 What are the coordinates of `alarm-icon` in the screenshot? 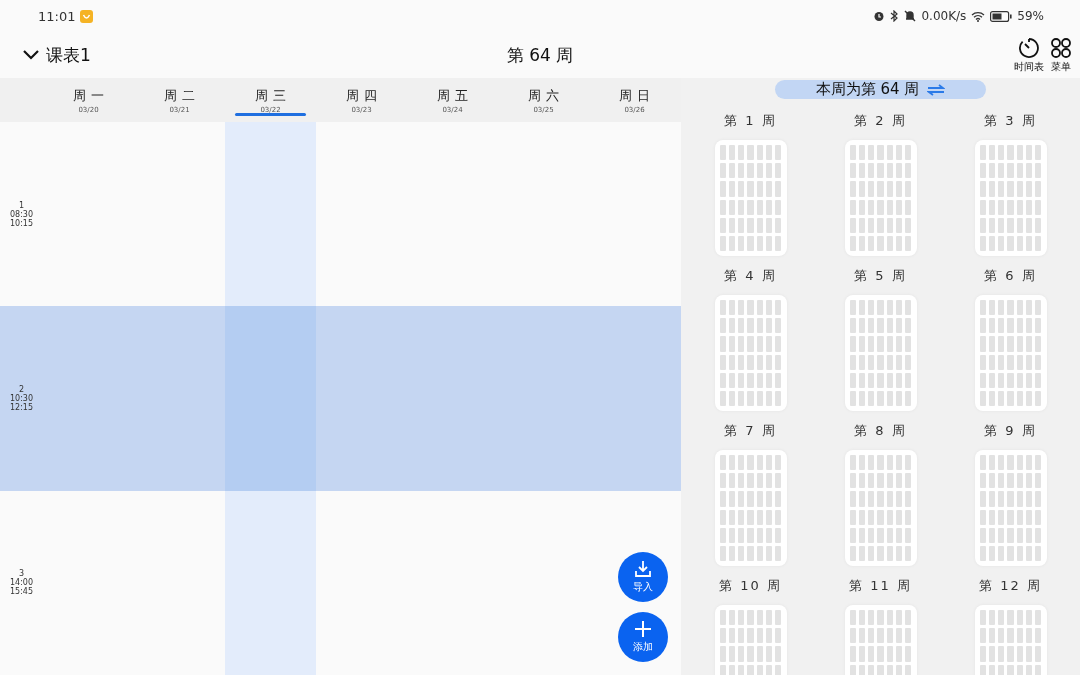 It's located at (879, 16).